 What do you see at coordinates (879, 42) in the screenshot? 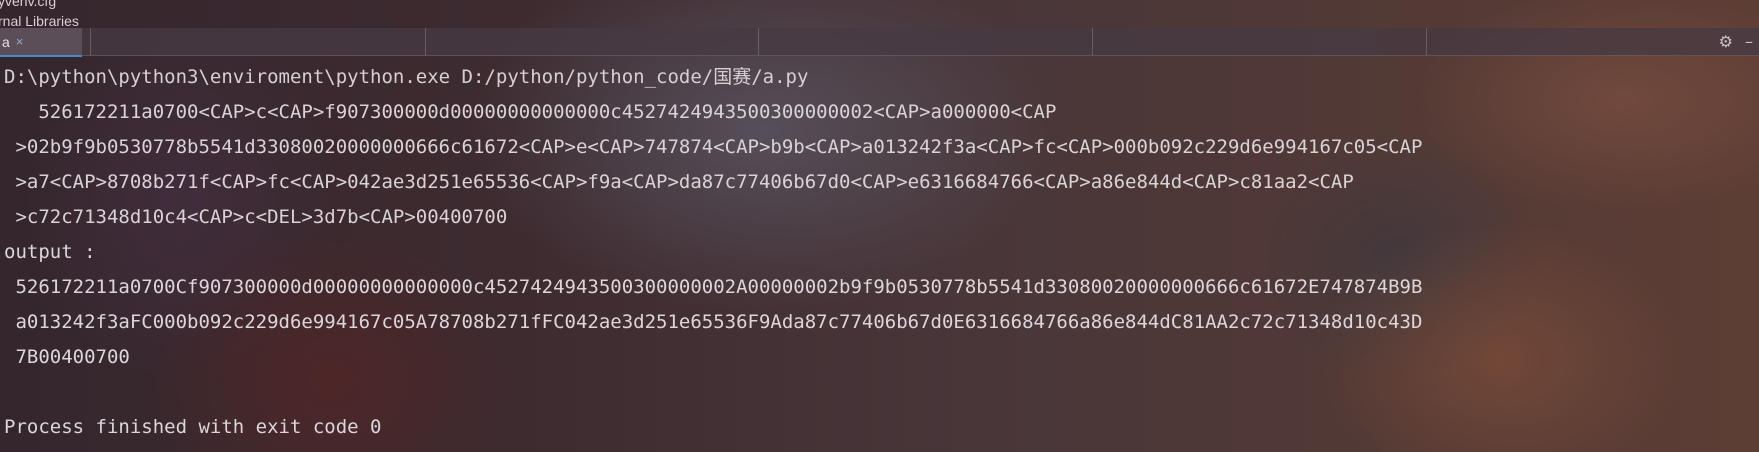
I see `run-tab-bar: a × ⚙ –` at bounding box center [879, 42].